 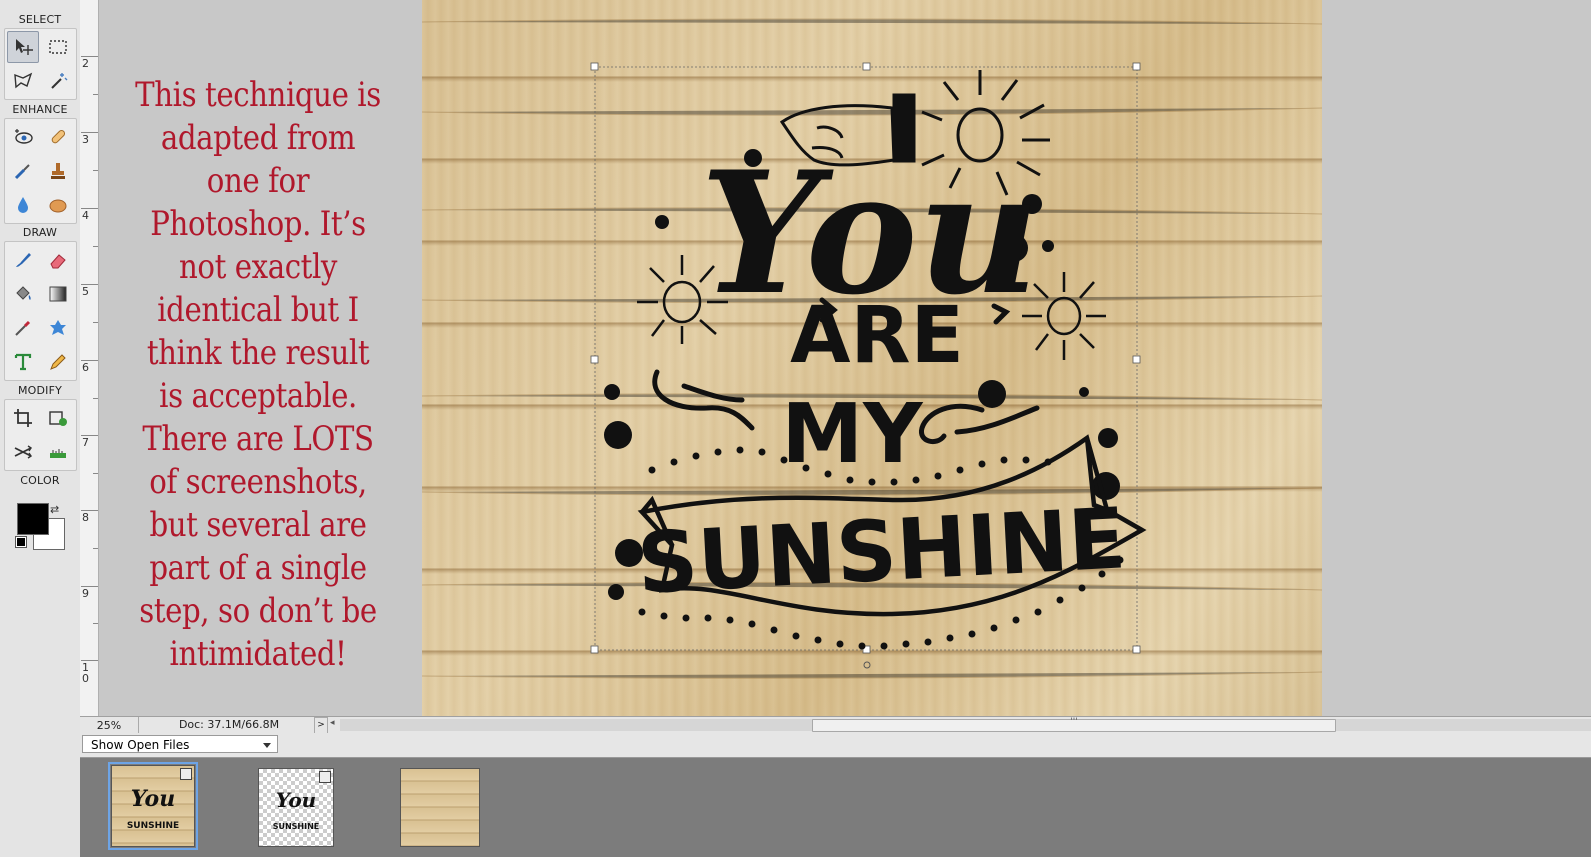 I want to click on thumbnail-wood-background, so click(x=440, y=807).